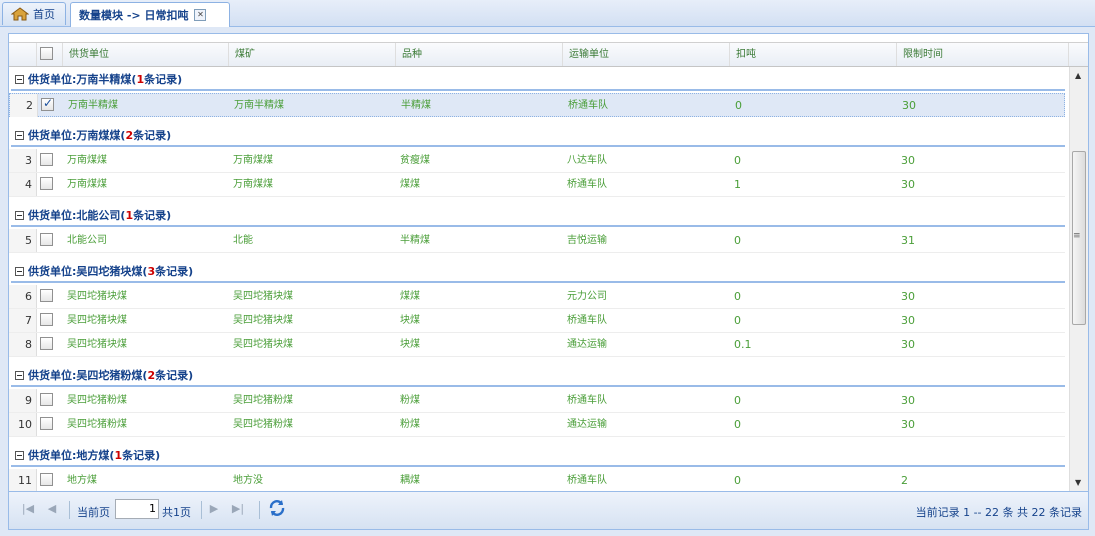 The width and height of the screenshot is (1095, 536). What do you see at coordinates (537, 297) in the screenshot?
I see `table-row: 6 吴四坨猪块煤 吴四坨猪块煤 煤煤 元力公司 0 30` at bounding box center [537, 297].